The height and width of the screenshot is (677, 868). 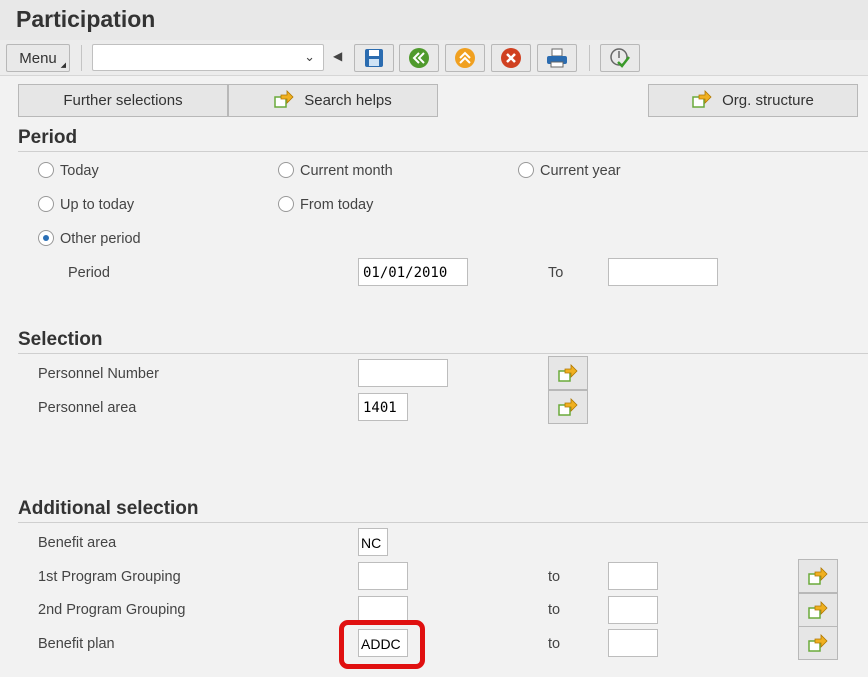 I want to click on radio-up-to-today, so click(x=46, y=204).